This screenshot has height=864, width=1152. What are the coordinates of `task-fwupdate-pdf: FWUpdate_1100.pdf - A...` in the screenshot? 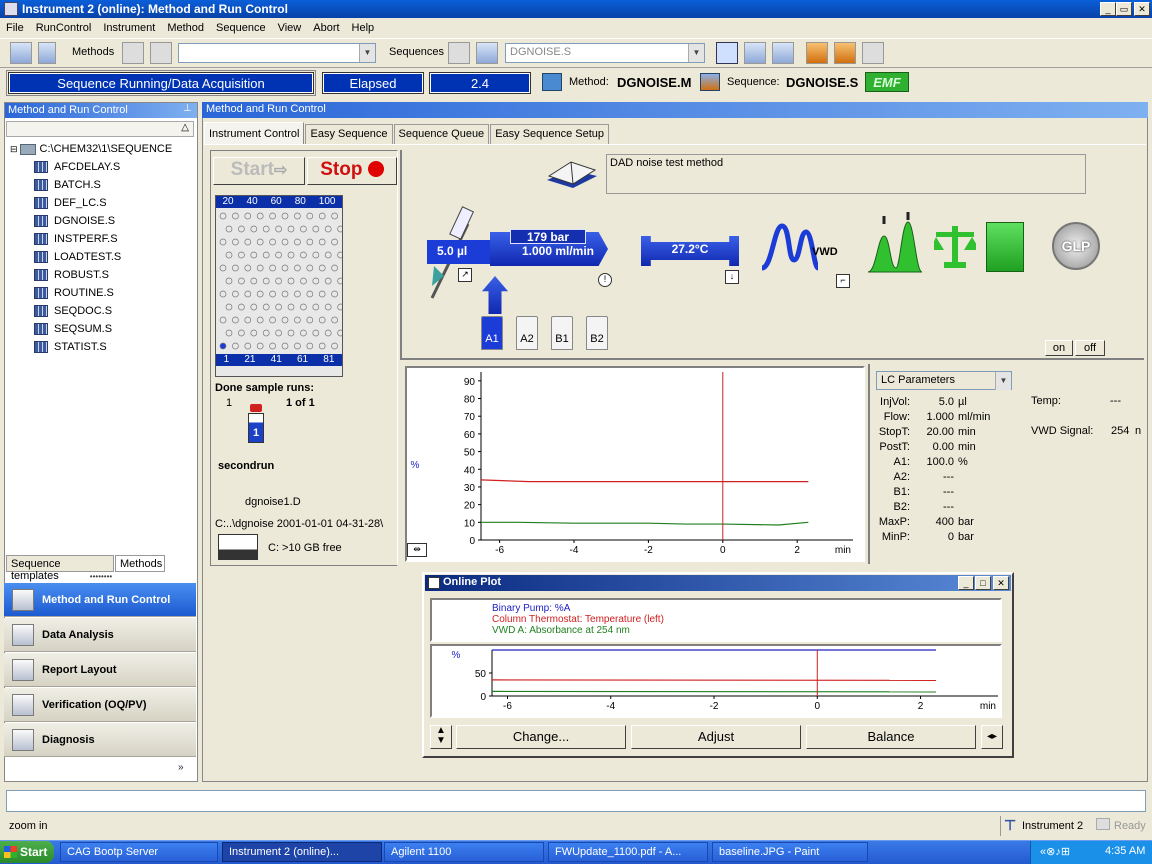 It's located at (628, 852).